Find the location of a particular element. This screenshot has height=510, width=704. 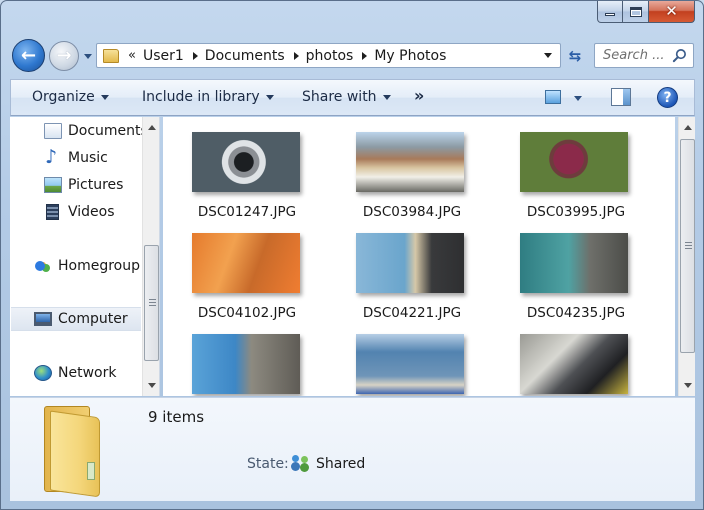

breadcrumb-my-photos: My Photos is located at coordinates (410, 56).